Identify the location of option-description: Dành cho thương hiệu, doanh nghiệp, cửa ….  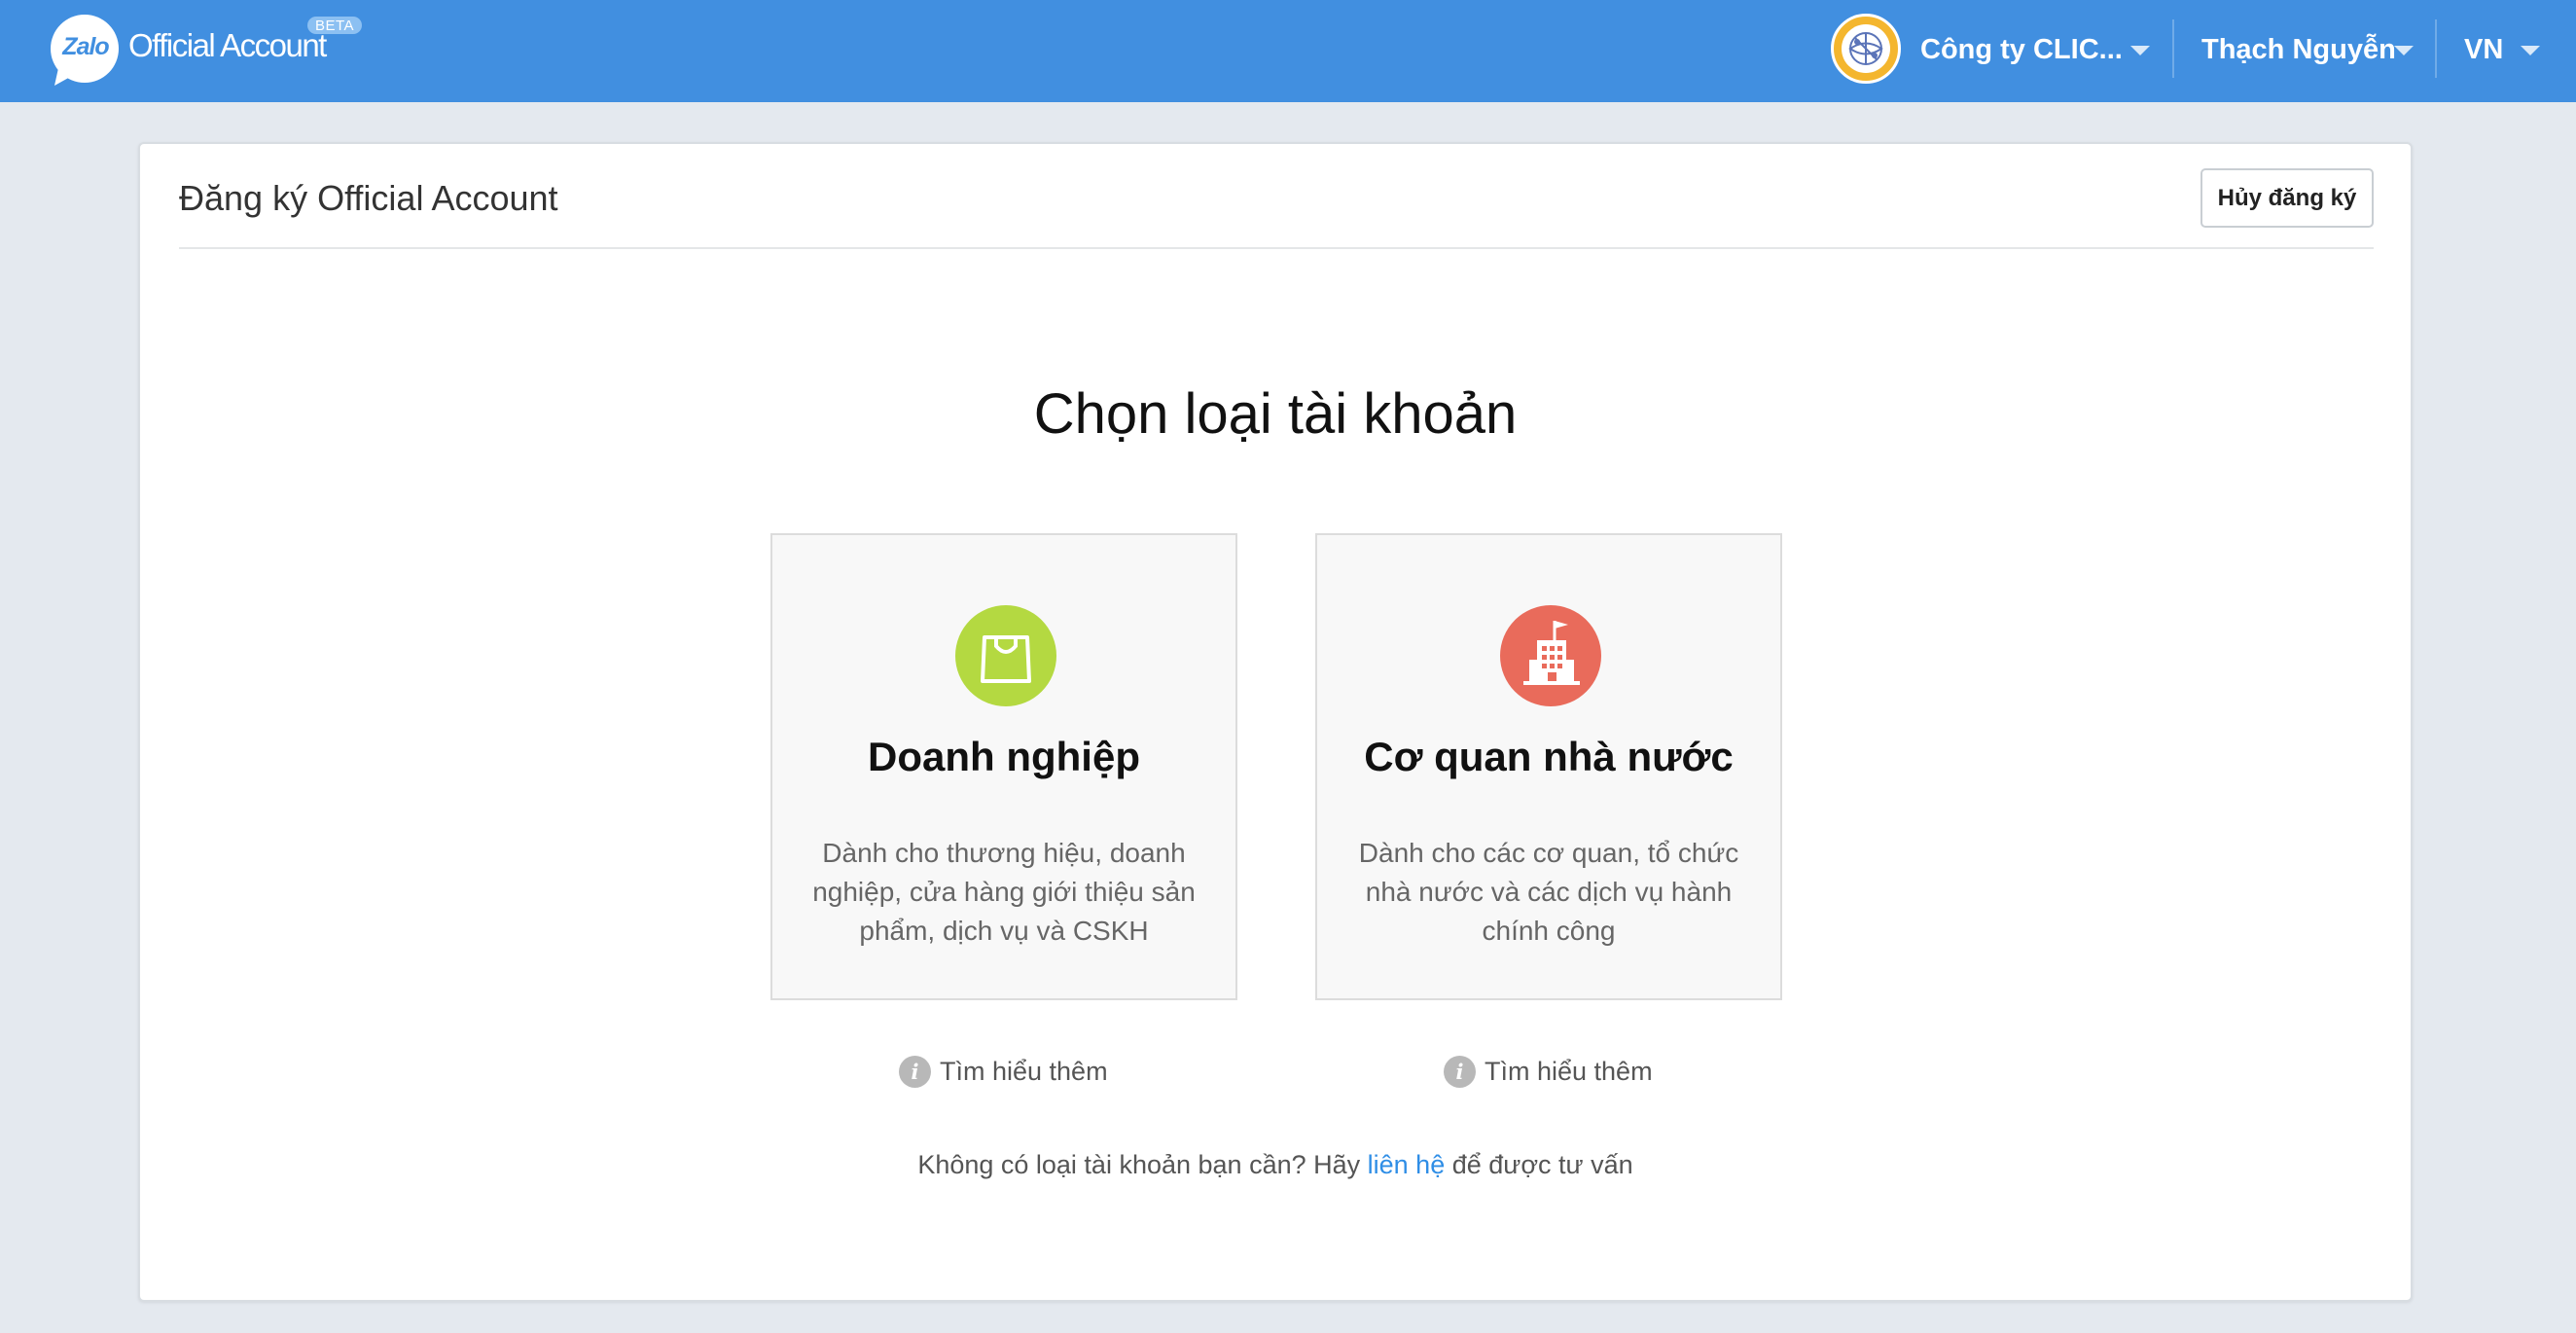
(1004, 892).